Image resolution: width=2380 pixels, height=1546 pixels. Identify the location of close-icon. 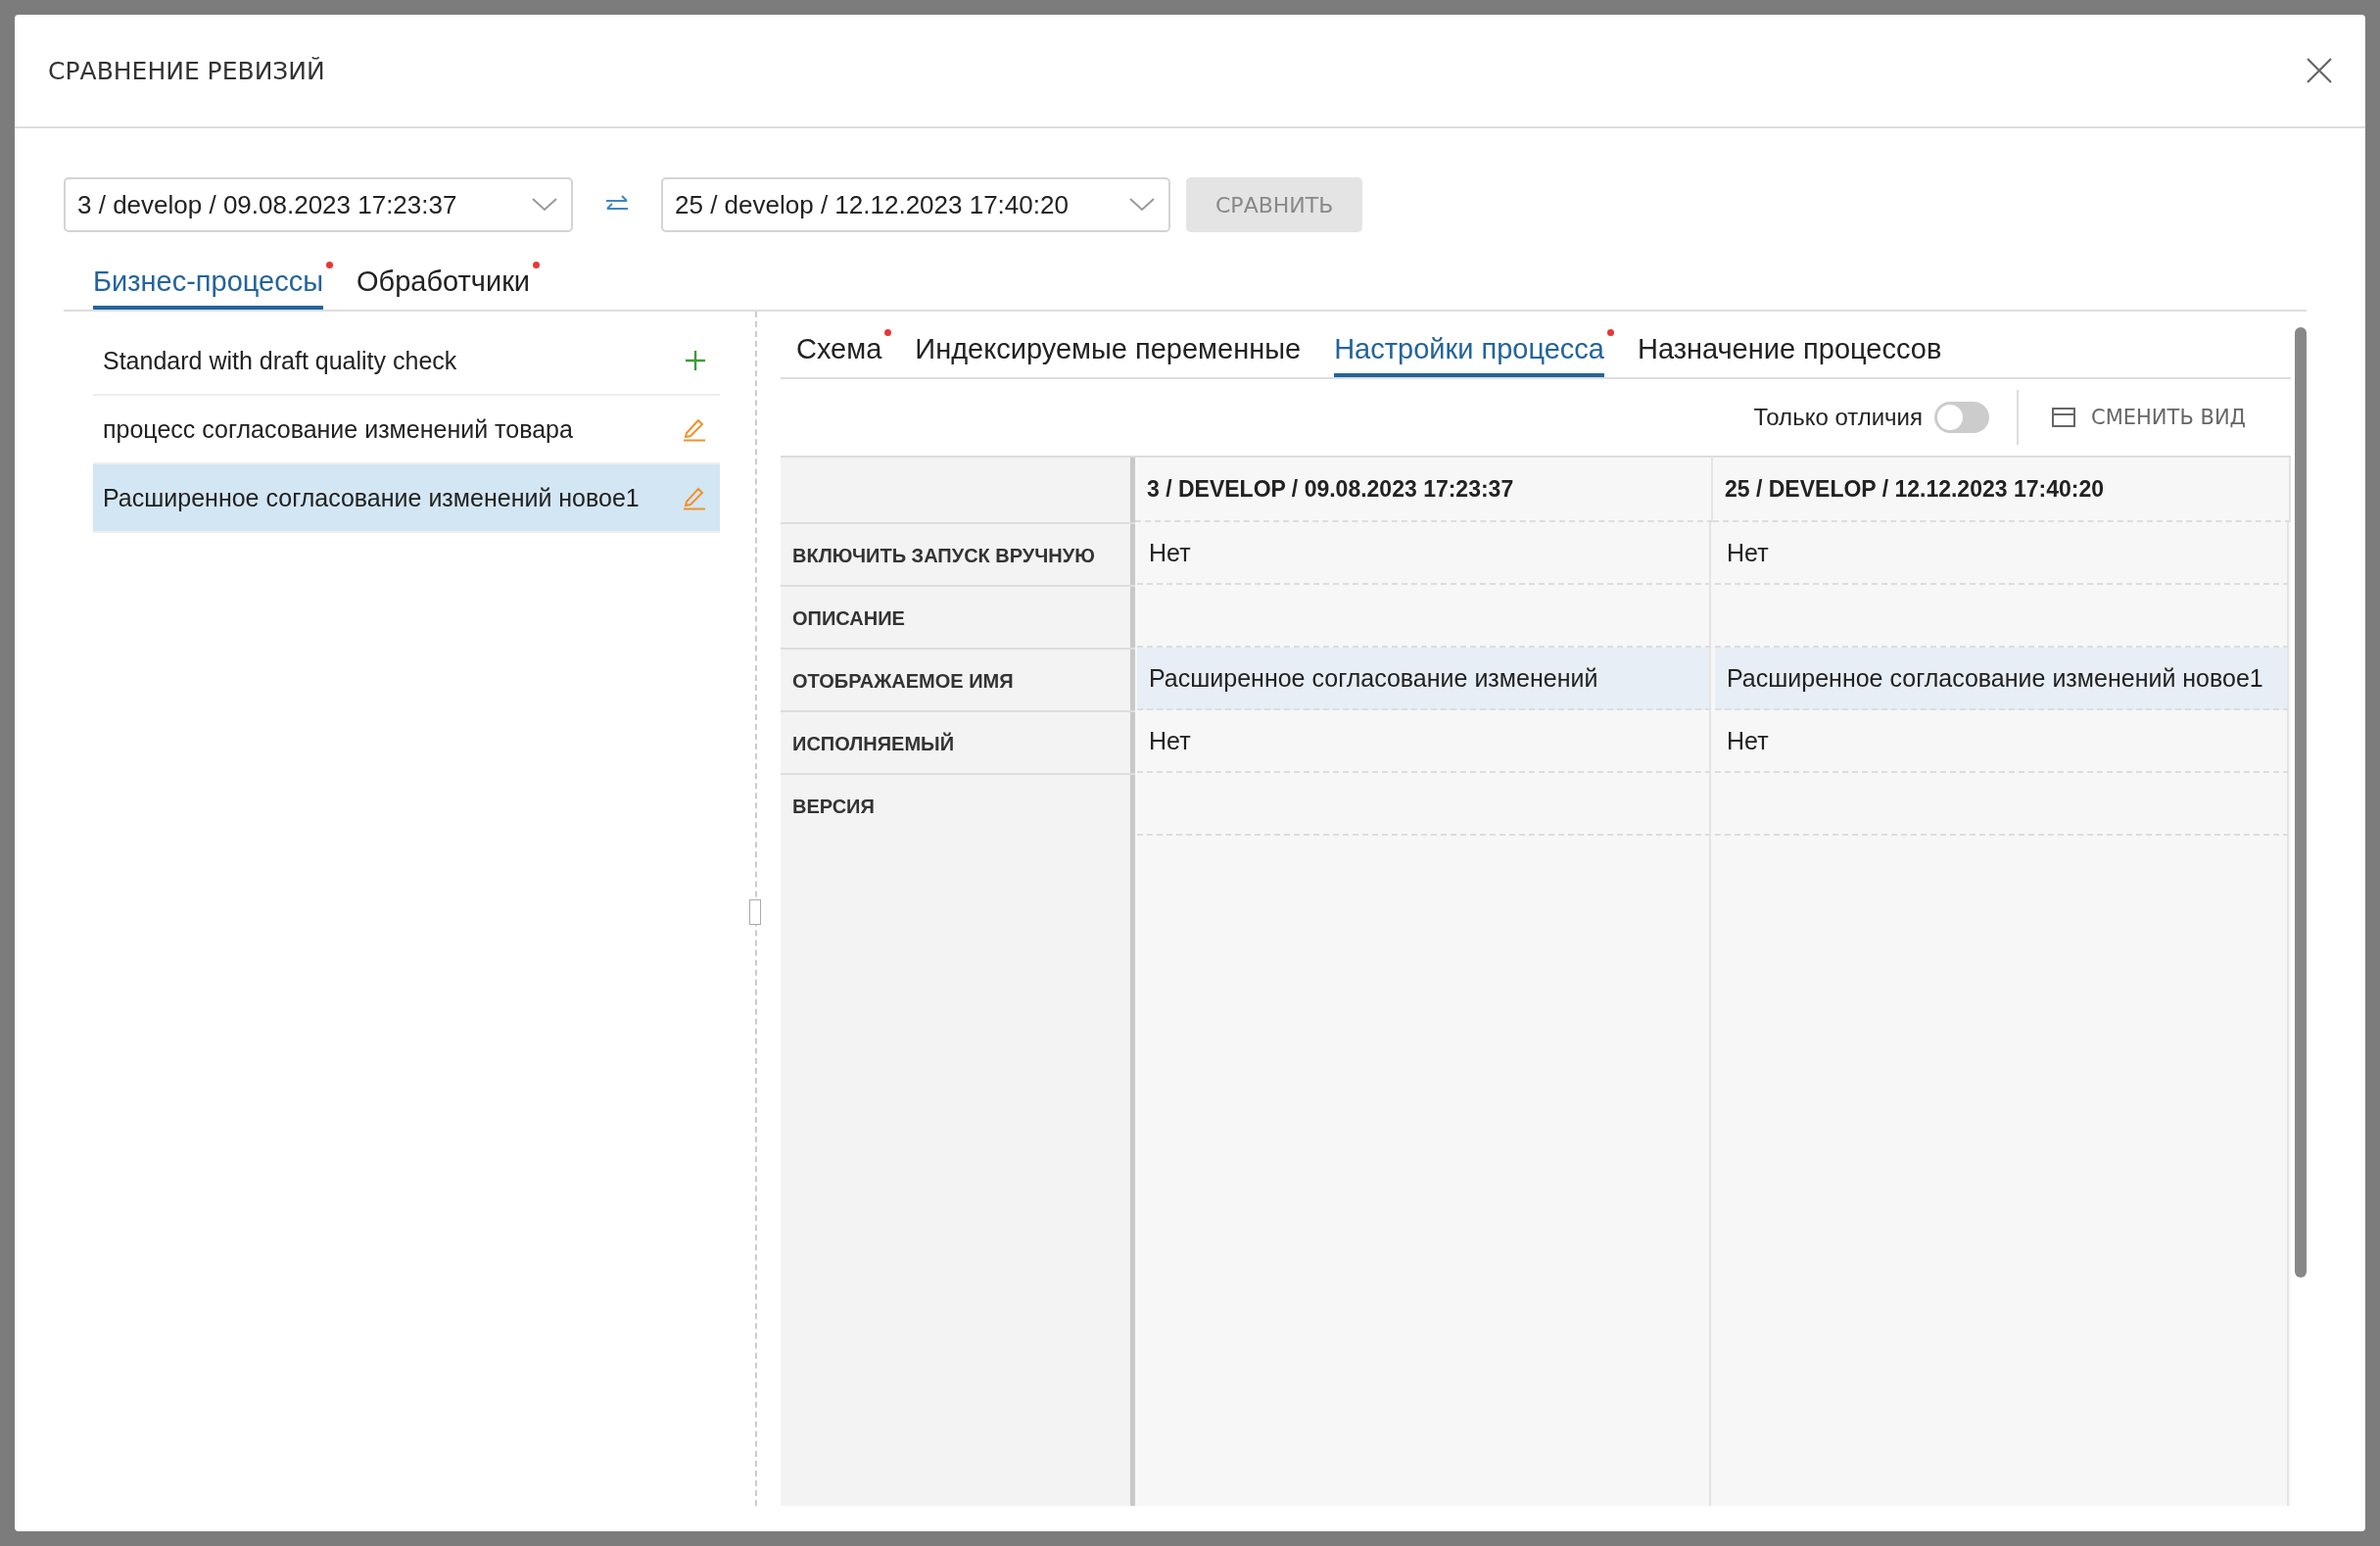
(2319, 70).